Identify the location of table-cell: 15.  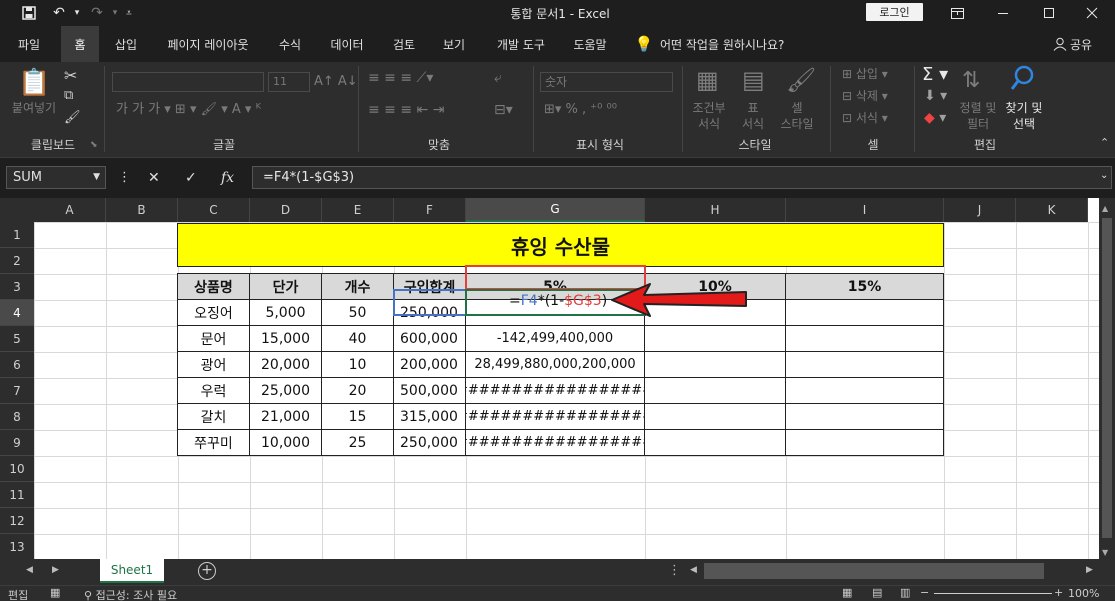
(357, 416).